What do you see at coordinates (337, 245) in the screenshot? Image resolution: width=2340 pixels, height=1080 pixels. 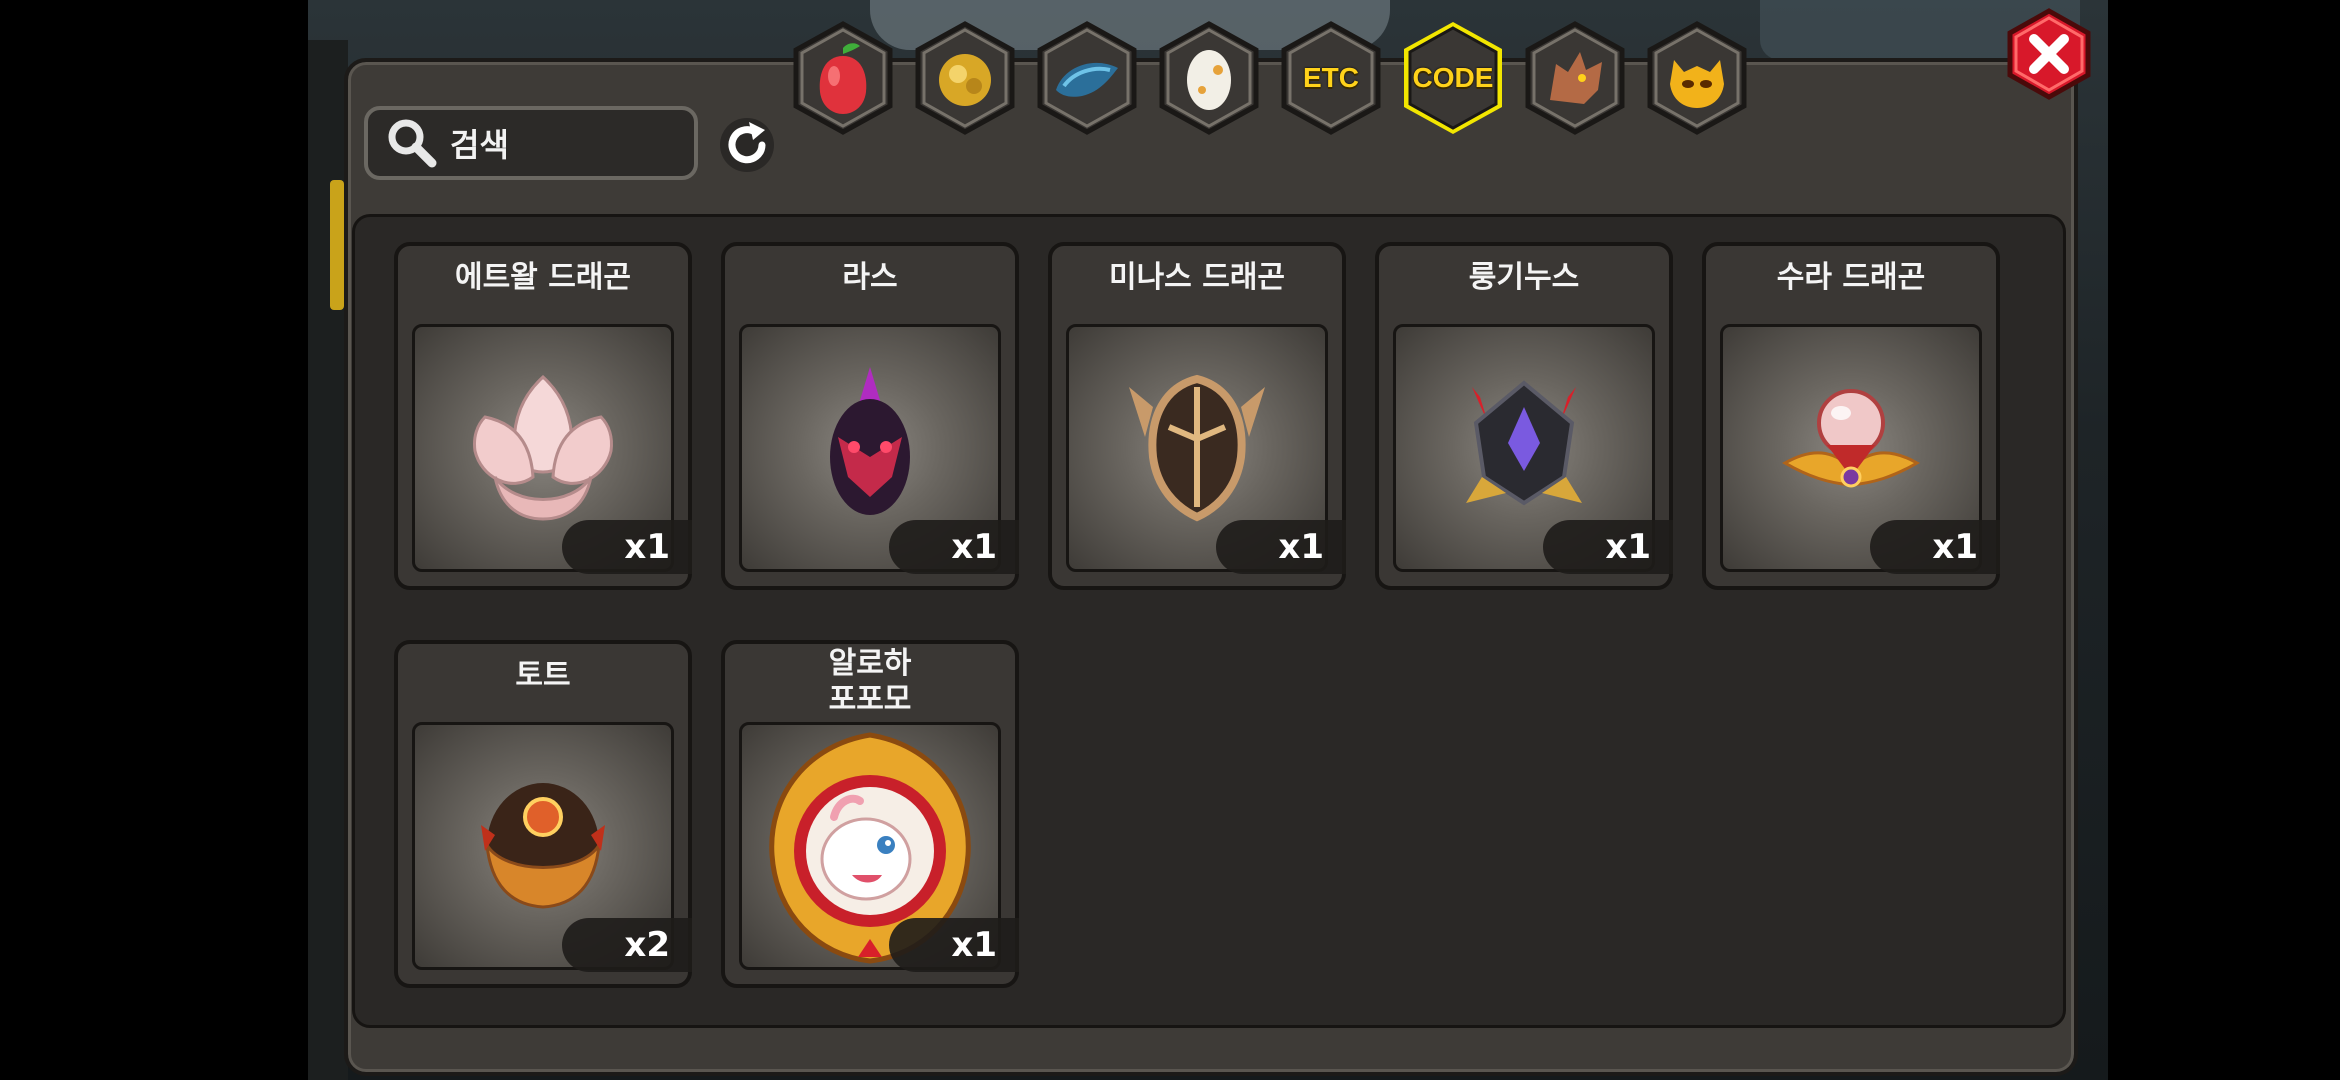 I see `background-decor` at bounding box center [337, 245].